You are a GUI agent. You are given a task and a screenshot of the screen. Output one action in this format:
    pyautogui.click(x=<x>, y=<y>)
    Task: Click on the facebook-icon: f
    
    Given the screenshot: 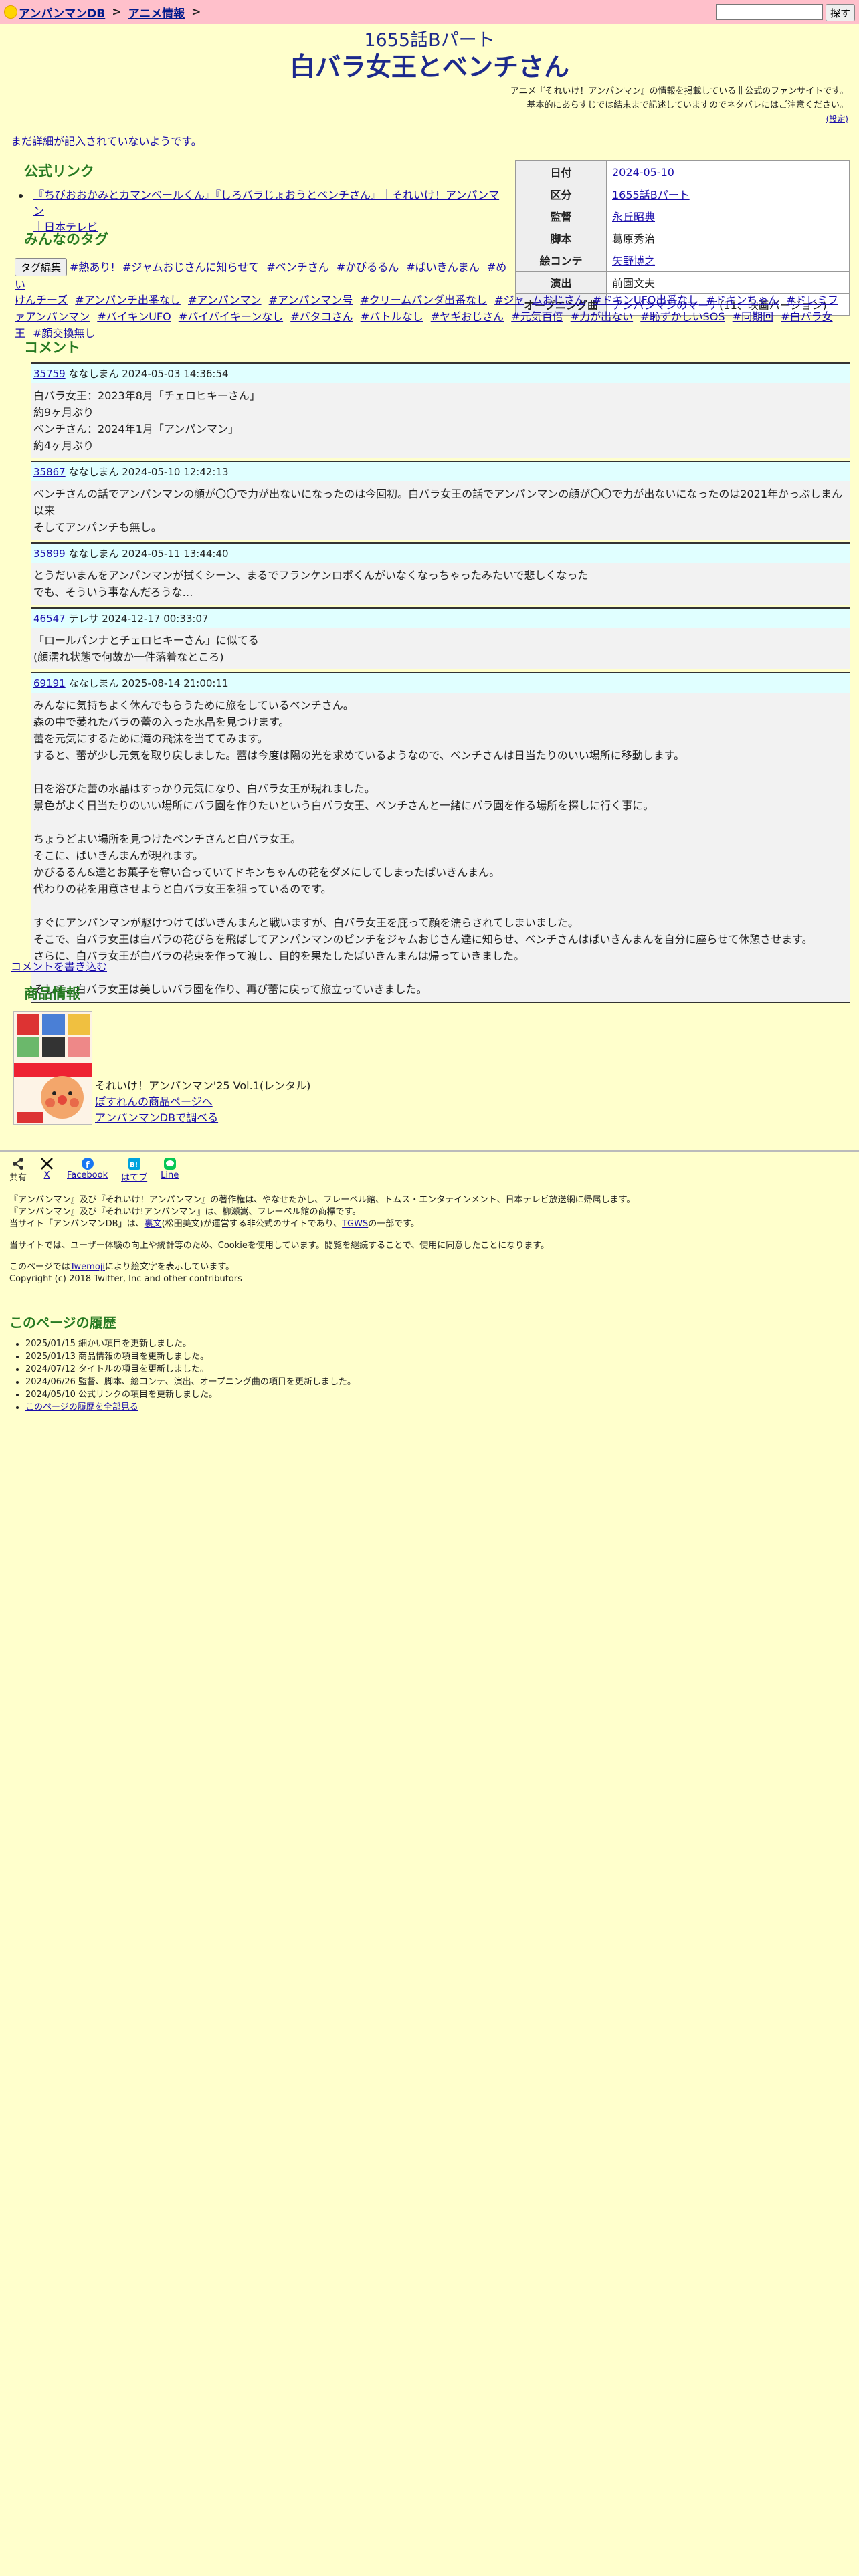 What is the action you would take?
    pyautogui.click(x=87, y=1164)
    